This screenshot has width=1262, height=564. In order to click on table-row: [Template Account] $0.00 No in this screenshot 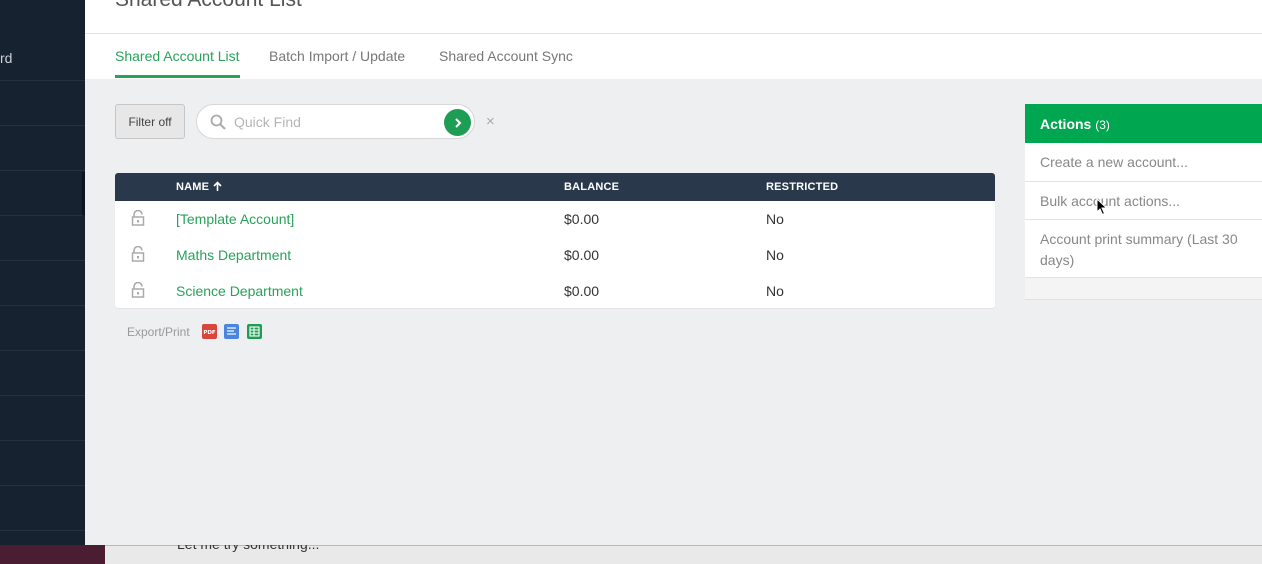, I will do `click(555, 219)`.